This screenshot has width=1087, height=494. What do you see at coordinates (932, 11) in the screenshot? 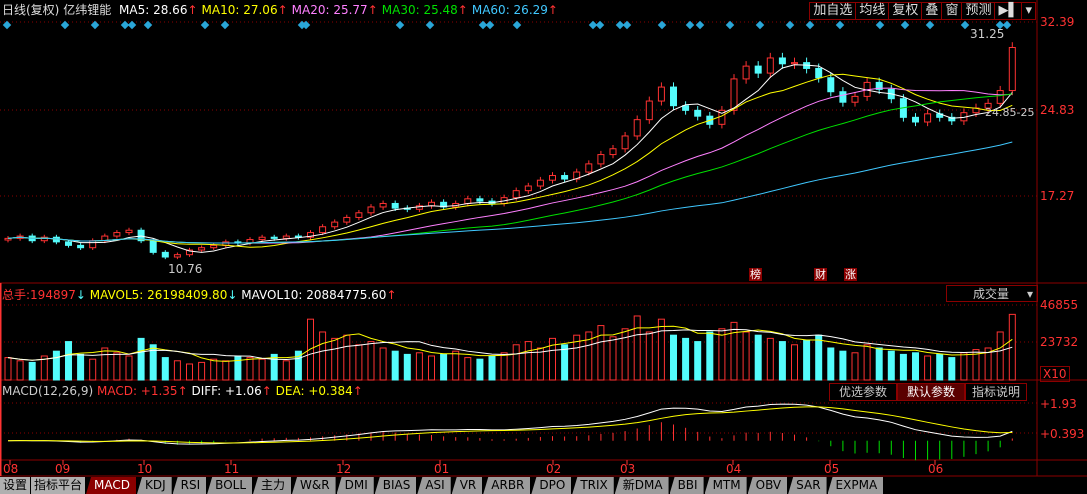
I see `overlay-button: 叠` at bounding box center [932, 11].